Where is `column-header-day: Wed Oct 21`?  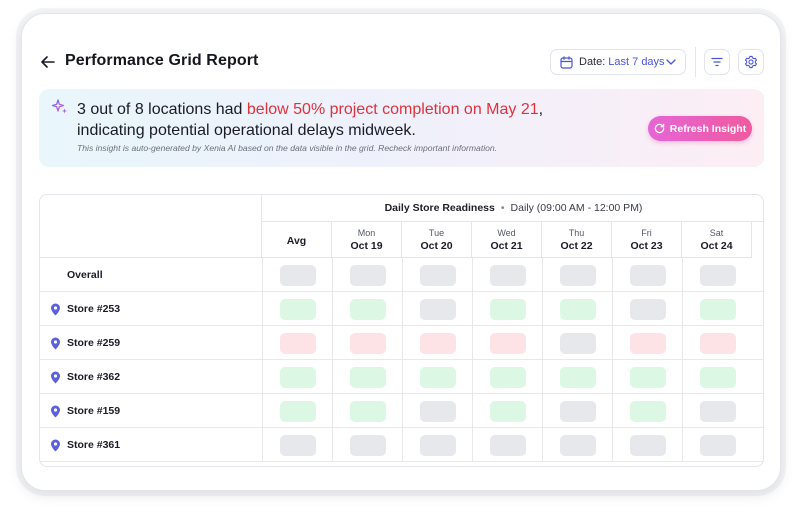
column-header-day: Wed Oct 21 is located at coordinates (507, 240).